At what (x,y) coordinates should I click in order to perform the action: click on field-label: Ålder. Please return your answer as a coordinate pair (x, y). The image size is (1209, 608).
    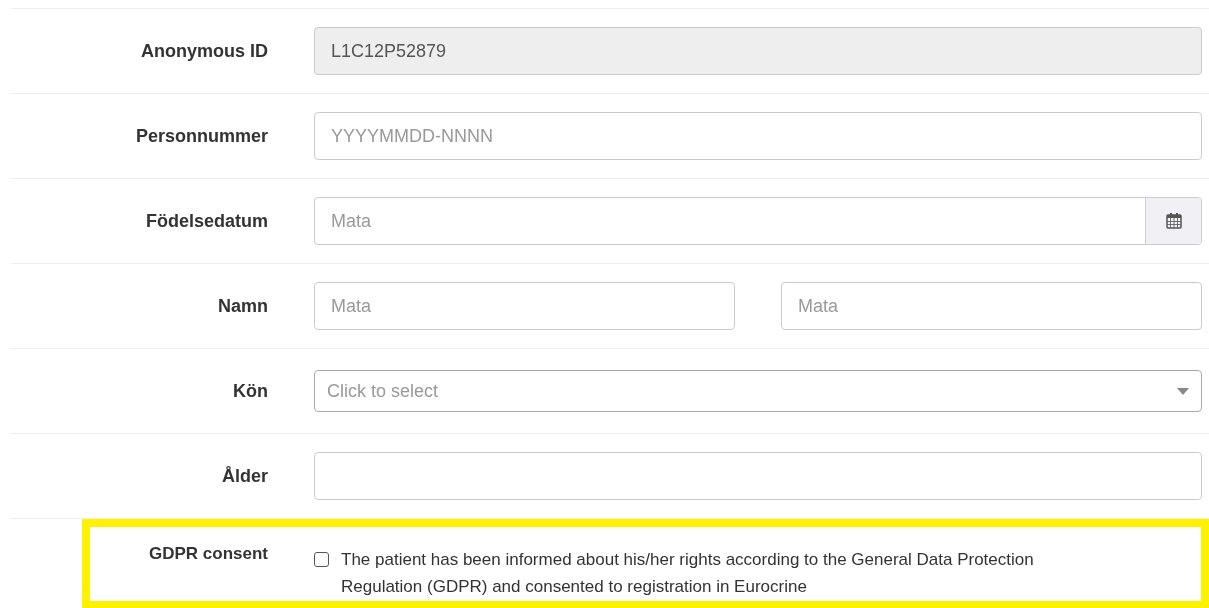
    Looking at the image, I should click on (244, 476).